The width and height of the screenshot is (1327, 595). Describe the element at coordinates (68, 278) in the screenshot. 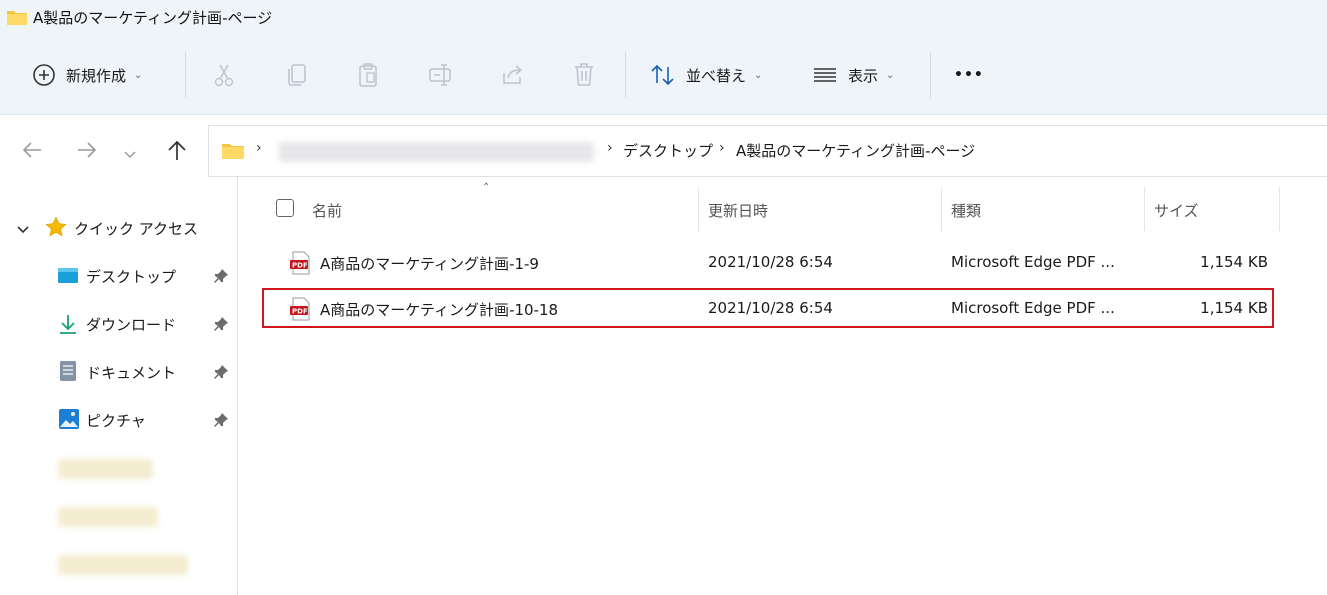

I see `desktop-icon` at that location.